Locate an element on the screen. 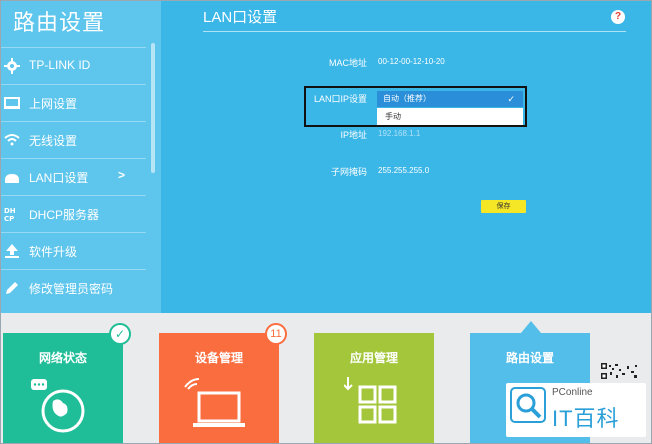 The height and width of the screenshot is (444, 652). ip-value: 192.168.1.1 is located at coordinates (399, 133).